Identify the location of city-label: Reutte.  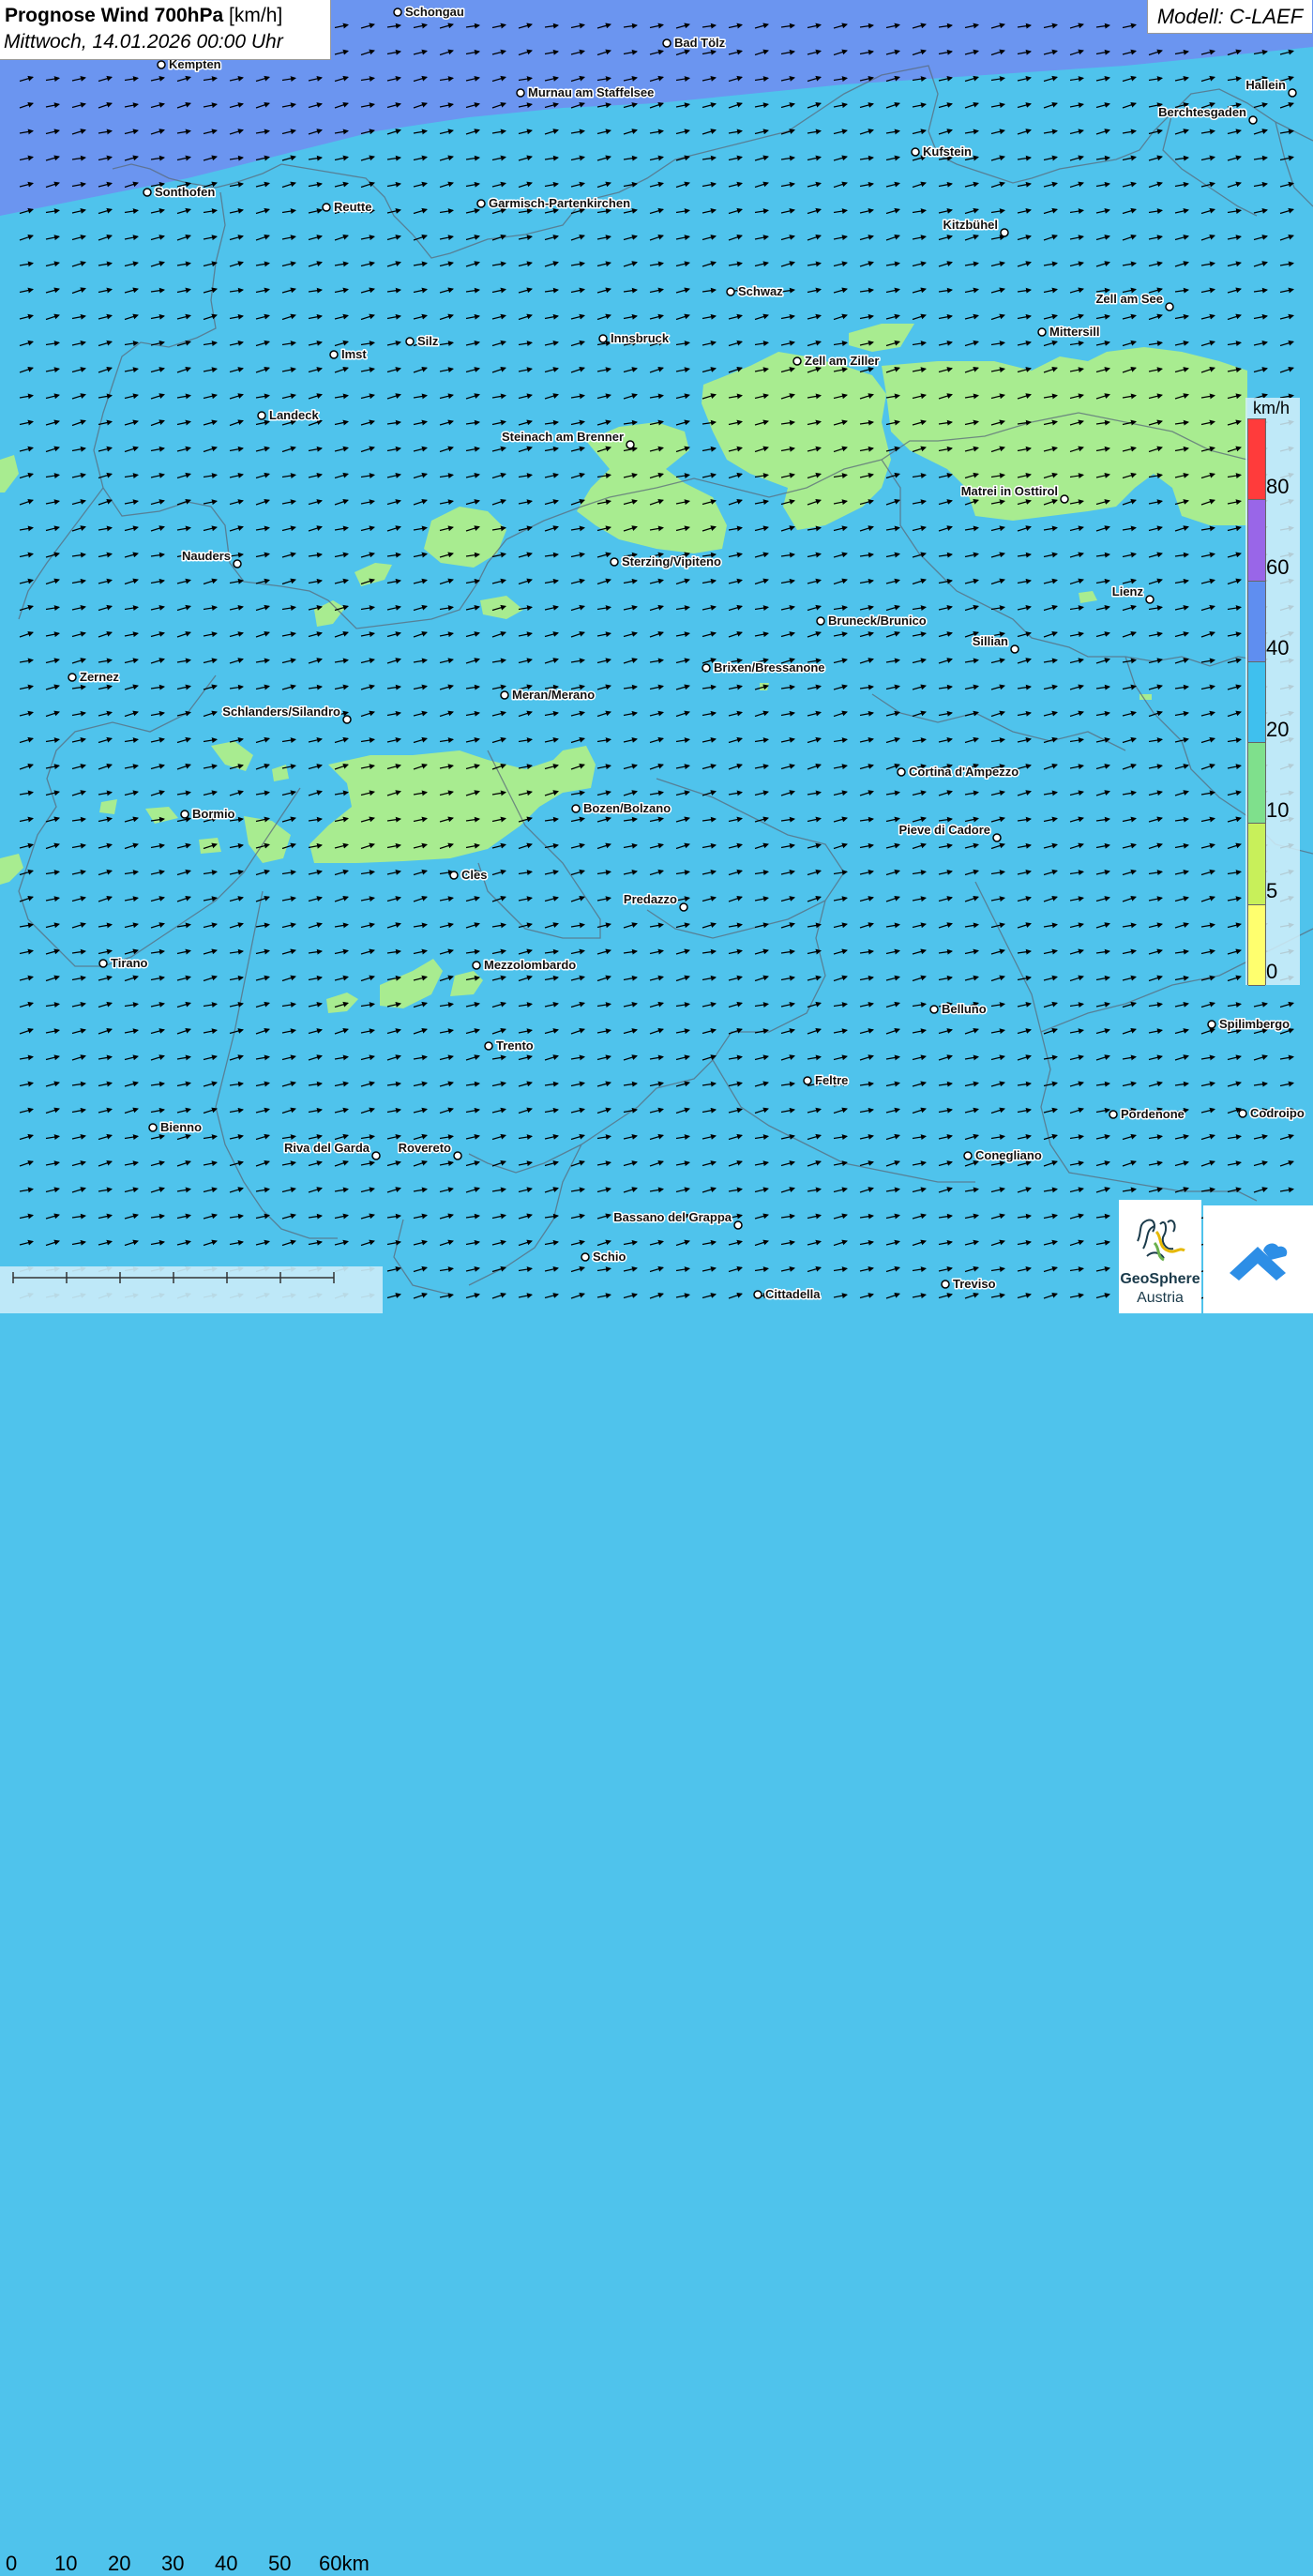
(352, 207).